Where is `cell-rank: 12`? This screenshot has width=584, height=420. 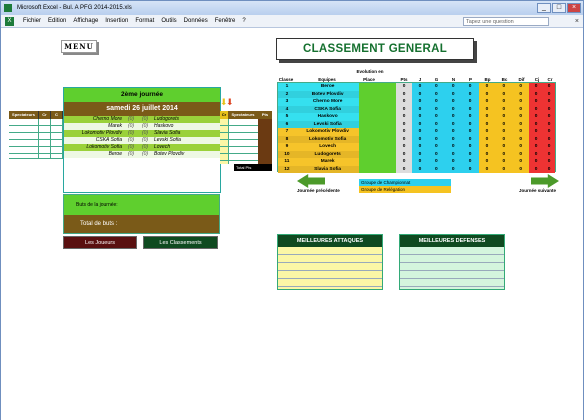 cell-rank: 12 is located at coordinates (287, 169).